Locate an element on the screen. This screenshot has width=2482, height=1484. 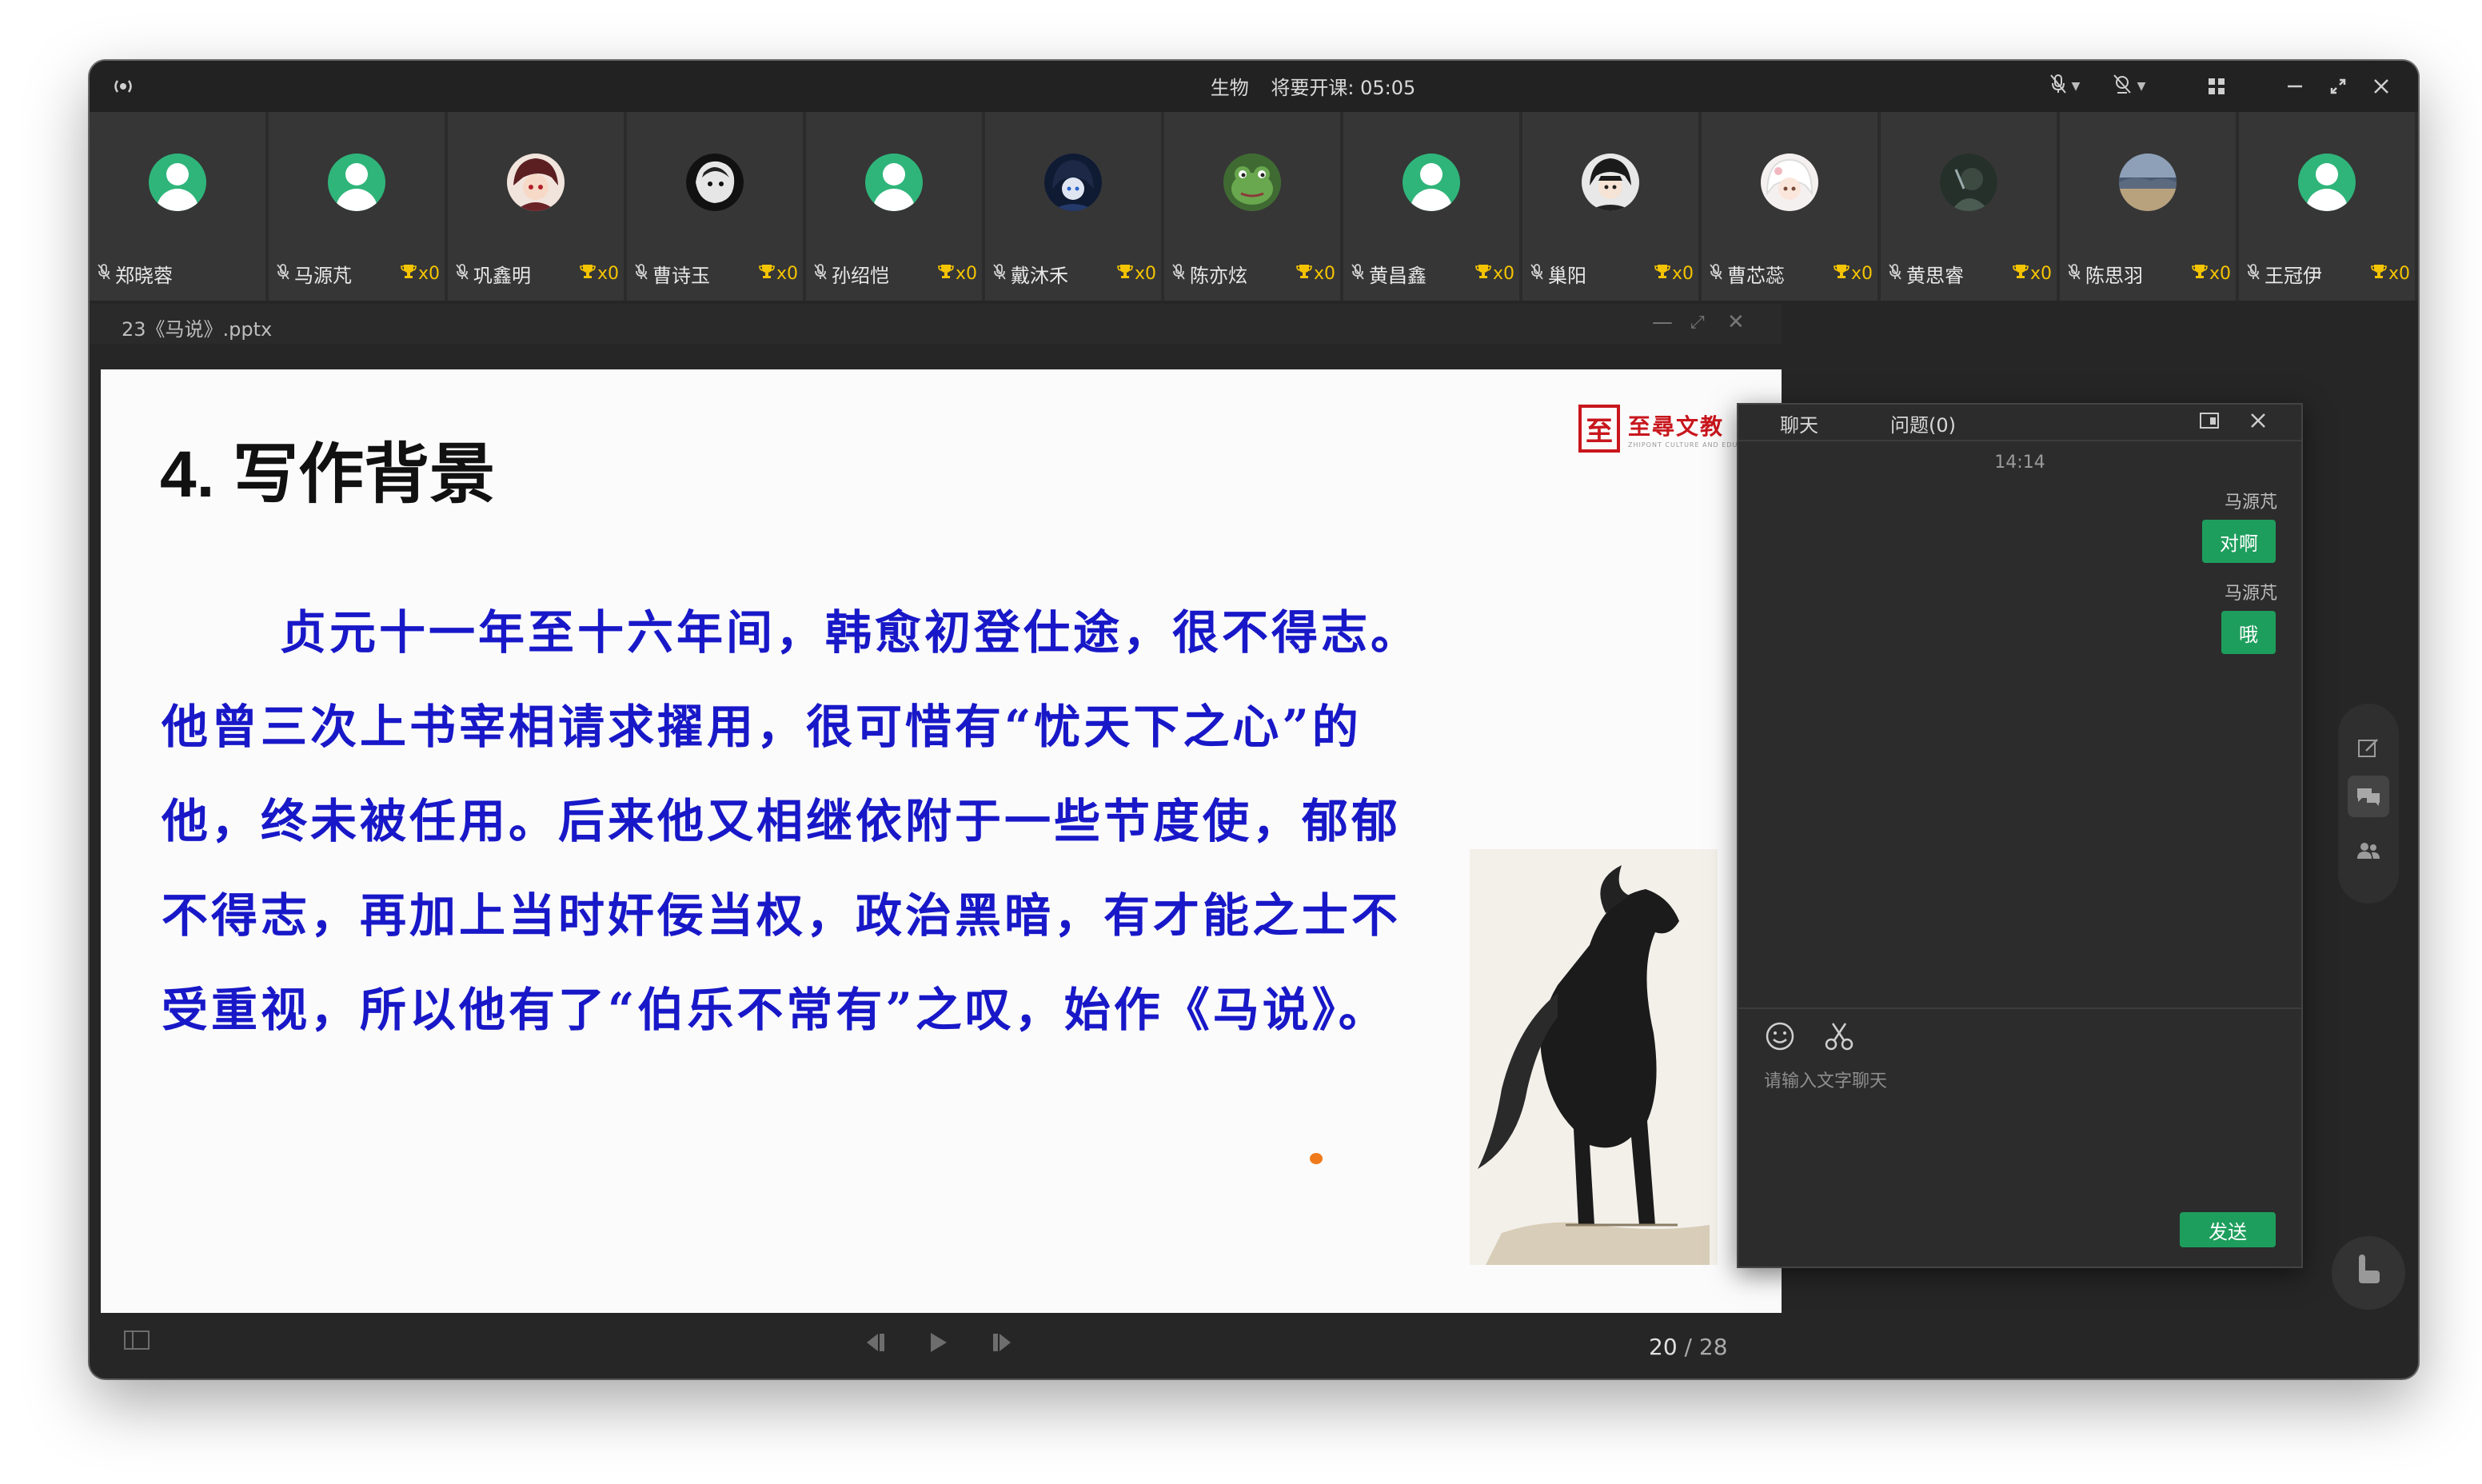
participant-footer: 黄思睿 x0 is located at coordinates (1970, 274).